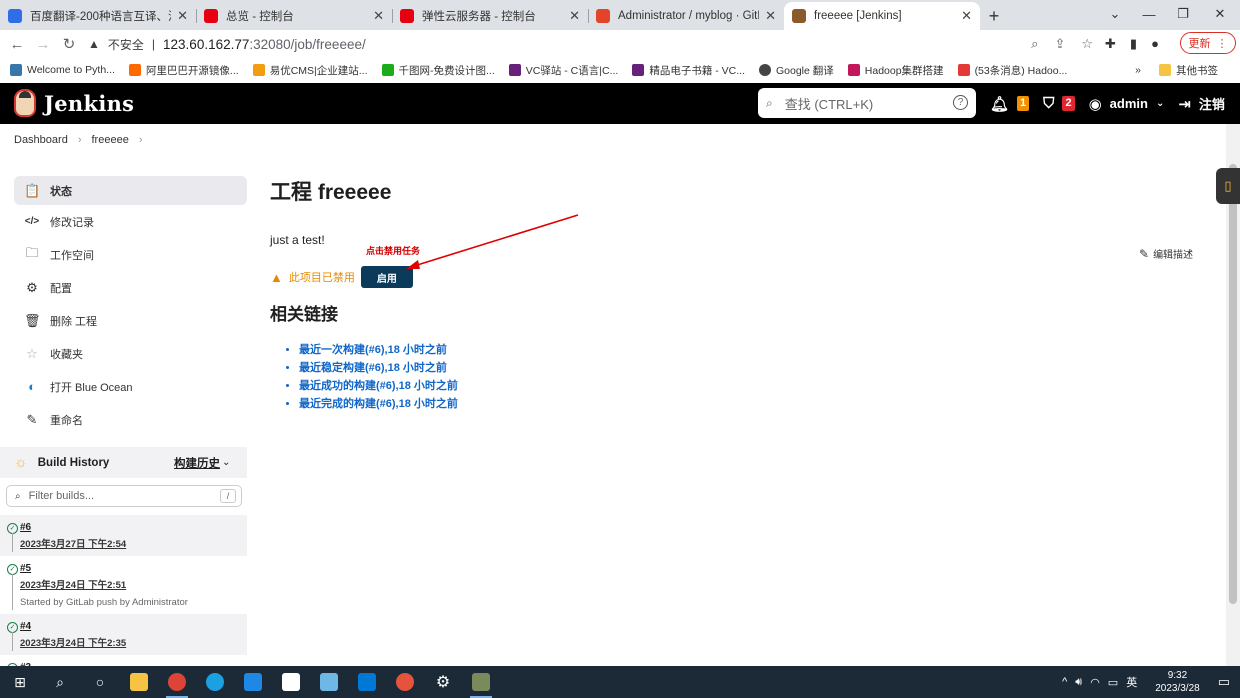 The height and width of the screenshot is (698, 1240). I want to click on browser-tab-2: 总览 - 控制台 ✕, so click(294, 16).